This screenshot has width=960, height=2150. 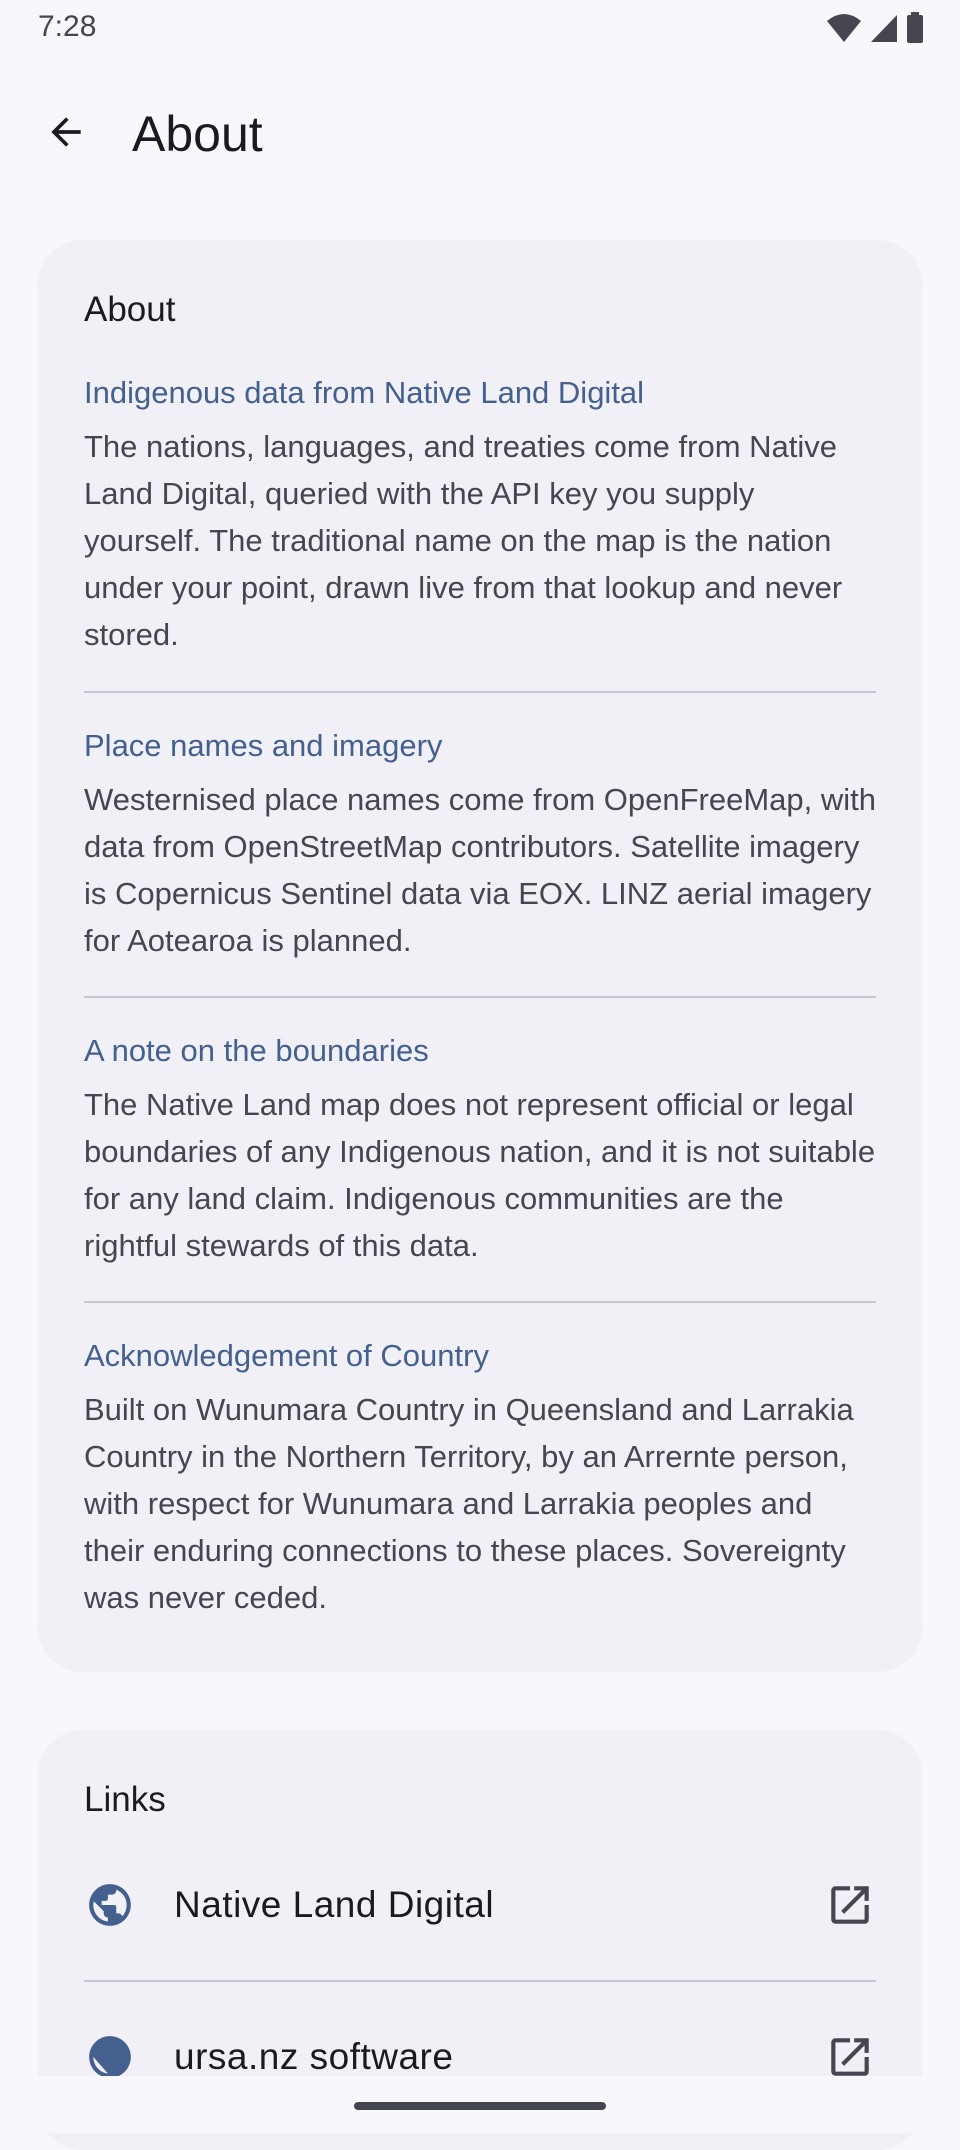 What do you see at coordinates (844, 28) in the screenshot?
I see `wifi-icon` at bounding box center [844, 28].